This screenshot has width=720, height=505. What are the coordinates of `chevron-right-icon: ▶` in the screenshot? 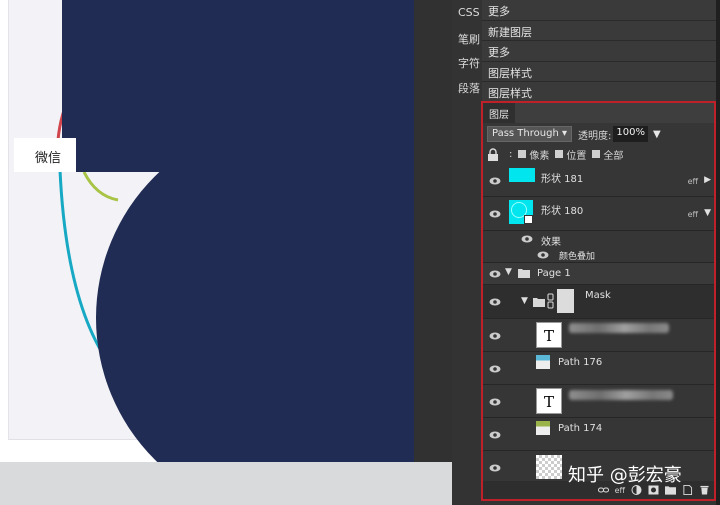 It's located at (707, 180).